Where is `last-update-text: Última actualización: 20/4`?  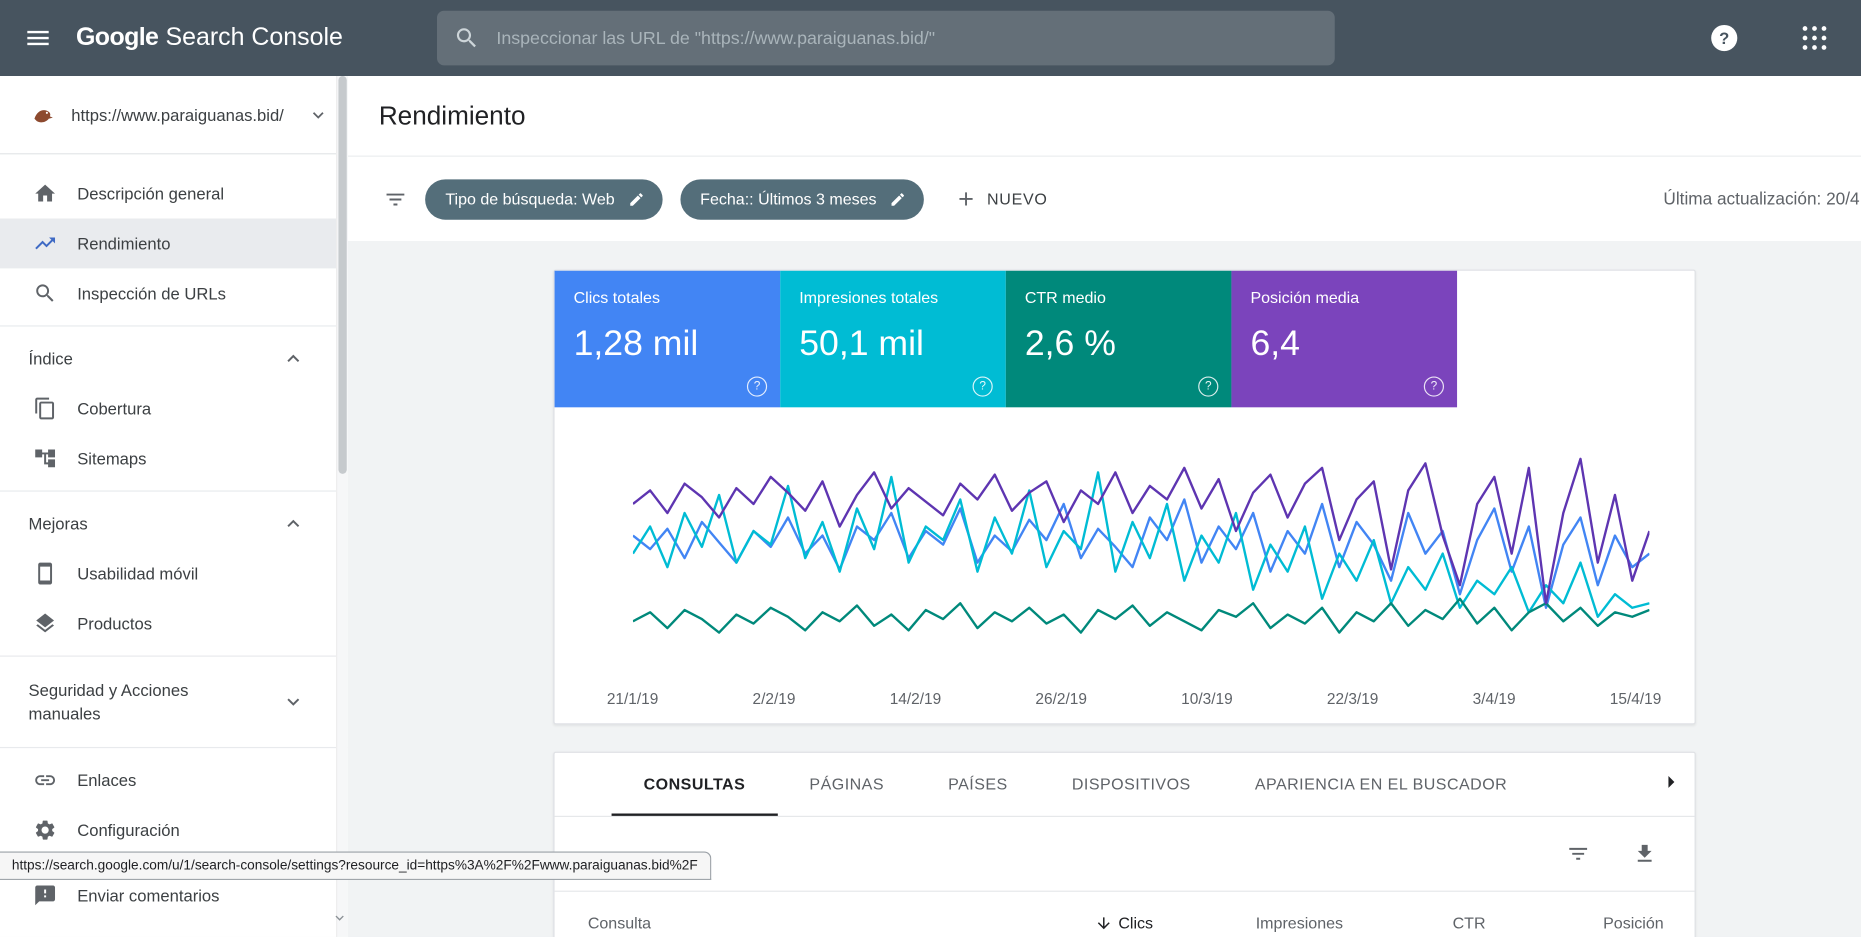 last-update-text: Última actualización: 20/4 is located at coordinates (1761, 199).